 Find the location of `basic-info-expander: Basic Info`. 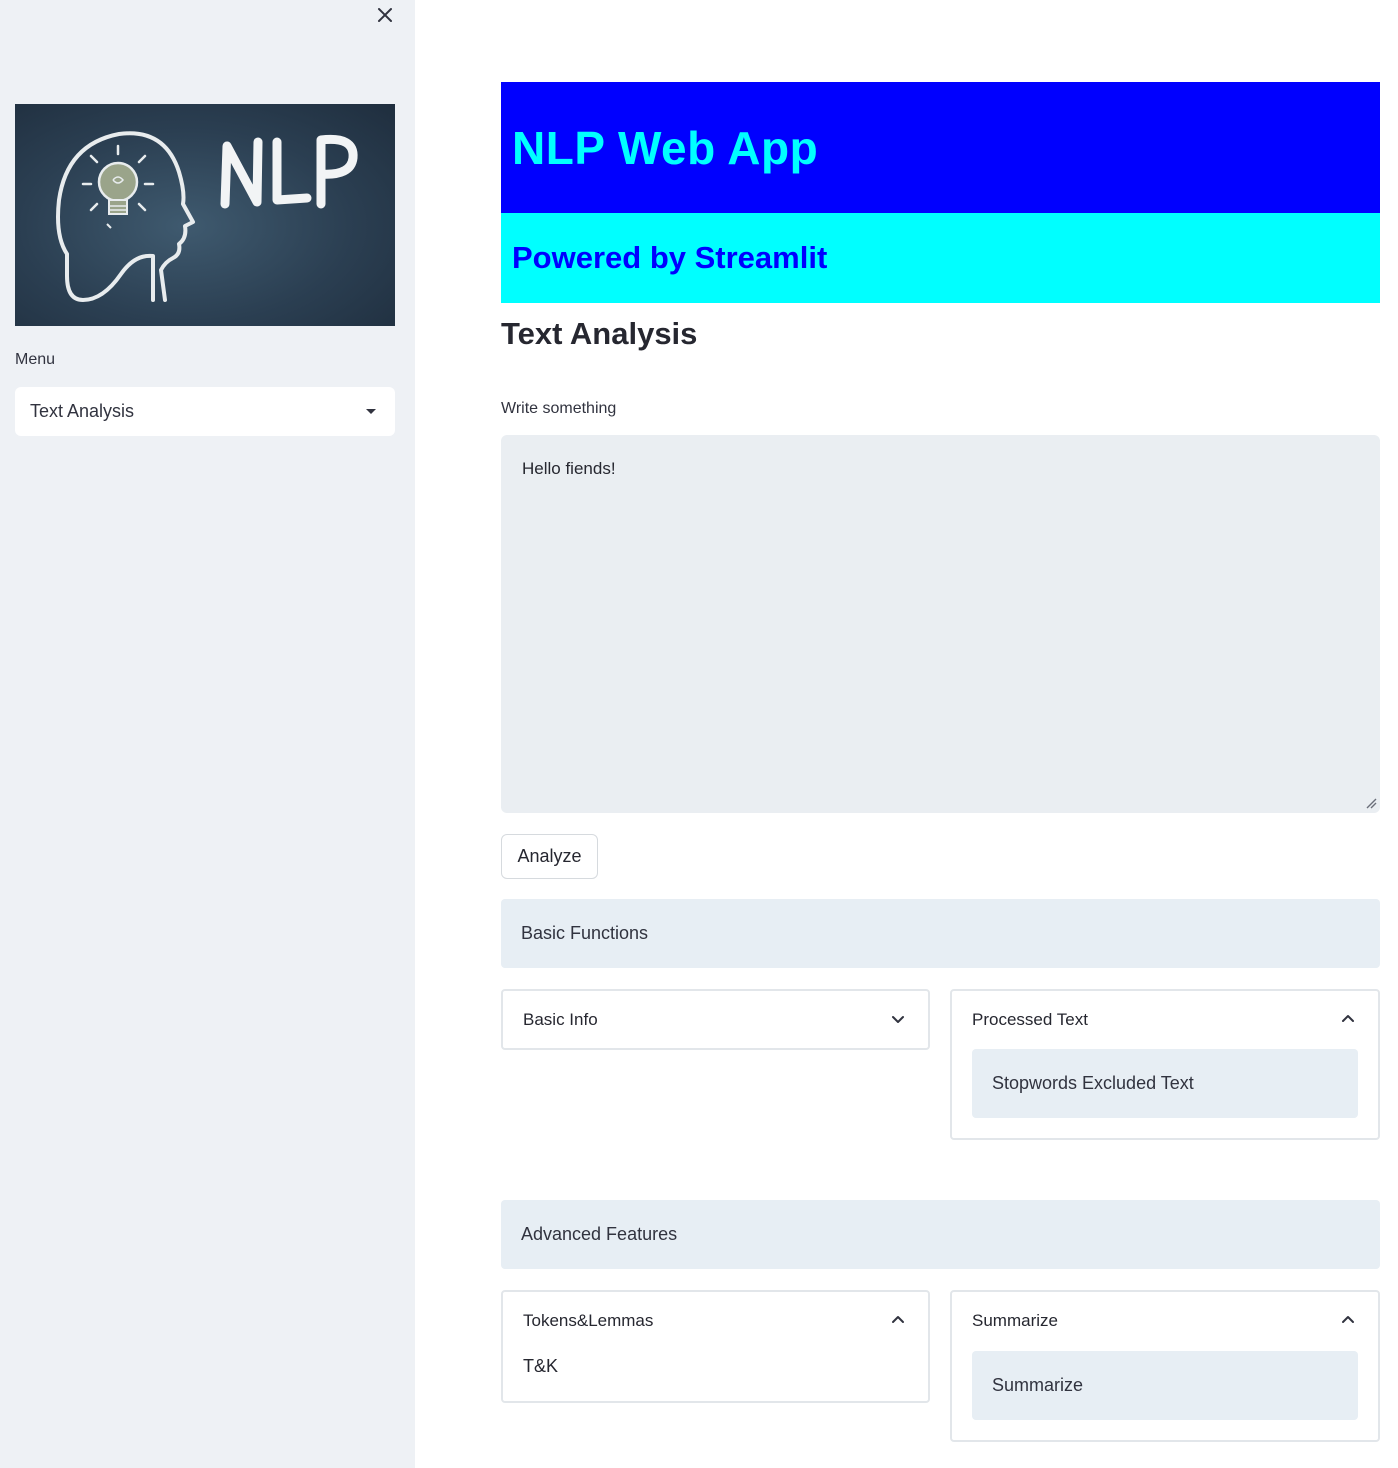

basic-info-expander: Basic Info is located at coordinates (715, 1019).